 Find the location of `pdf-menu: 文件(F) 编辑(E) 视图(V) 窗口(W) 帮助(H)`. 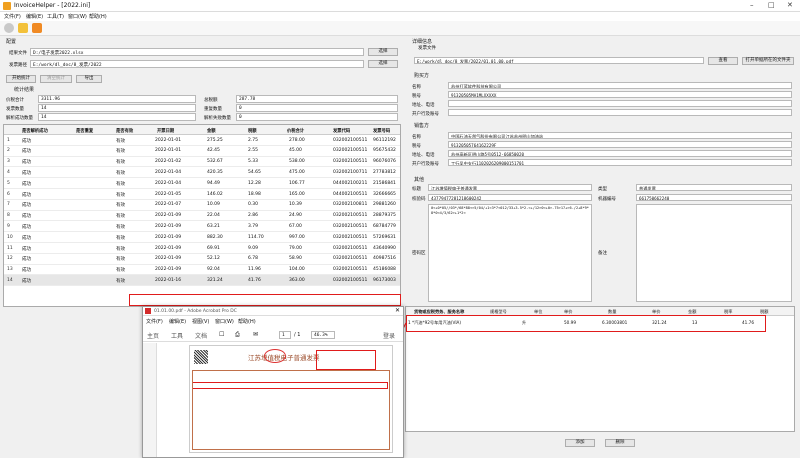

pdf-menu: 文件(F) 编辑(E) 视图(V) 窗口(W) 帮助(H) is located at coordinates (273, 321).